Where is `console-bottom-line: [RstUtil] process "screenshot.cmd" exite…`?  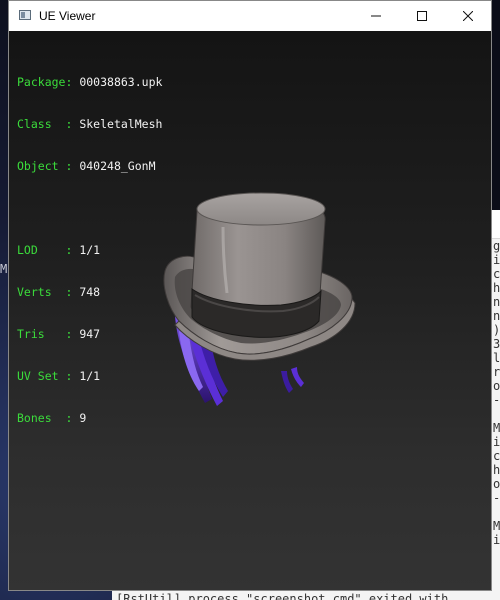 console-bottom-line: [RstUtil] process "screenshot.cmd" exite… is located at coordinates (306, 595).